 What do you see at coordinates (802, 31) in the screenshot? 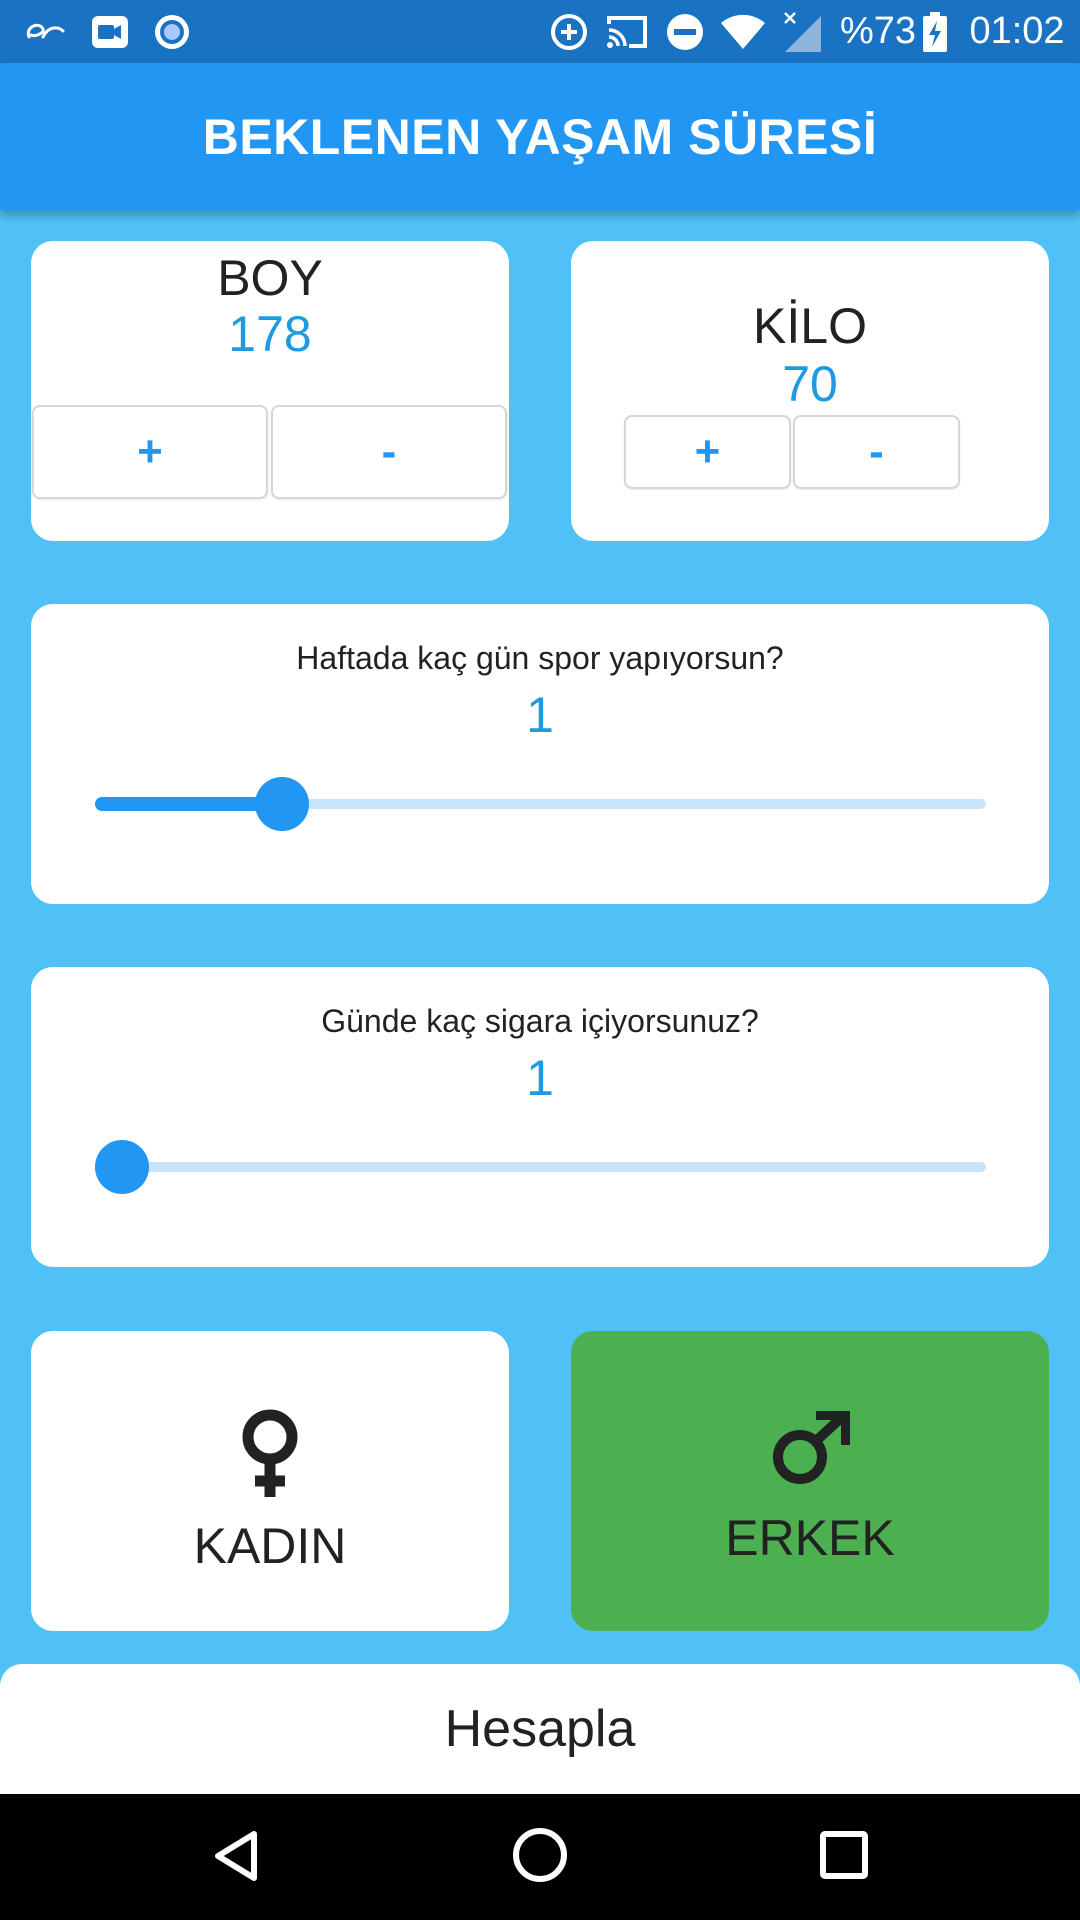
I see `signal-icon` at bounding box center [802, 31].